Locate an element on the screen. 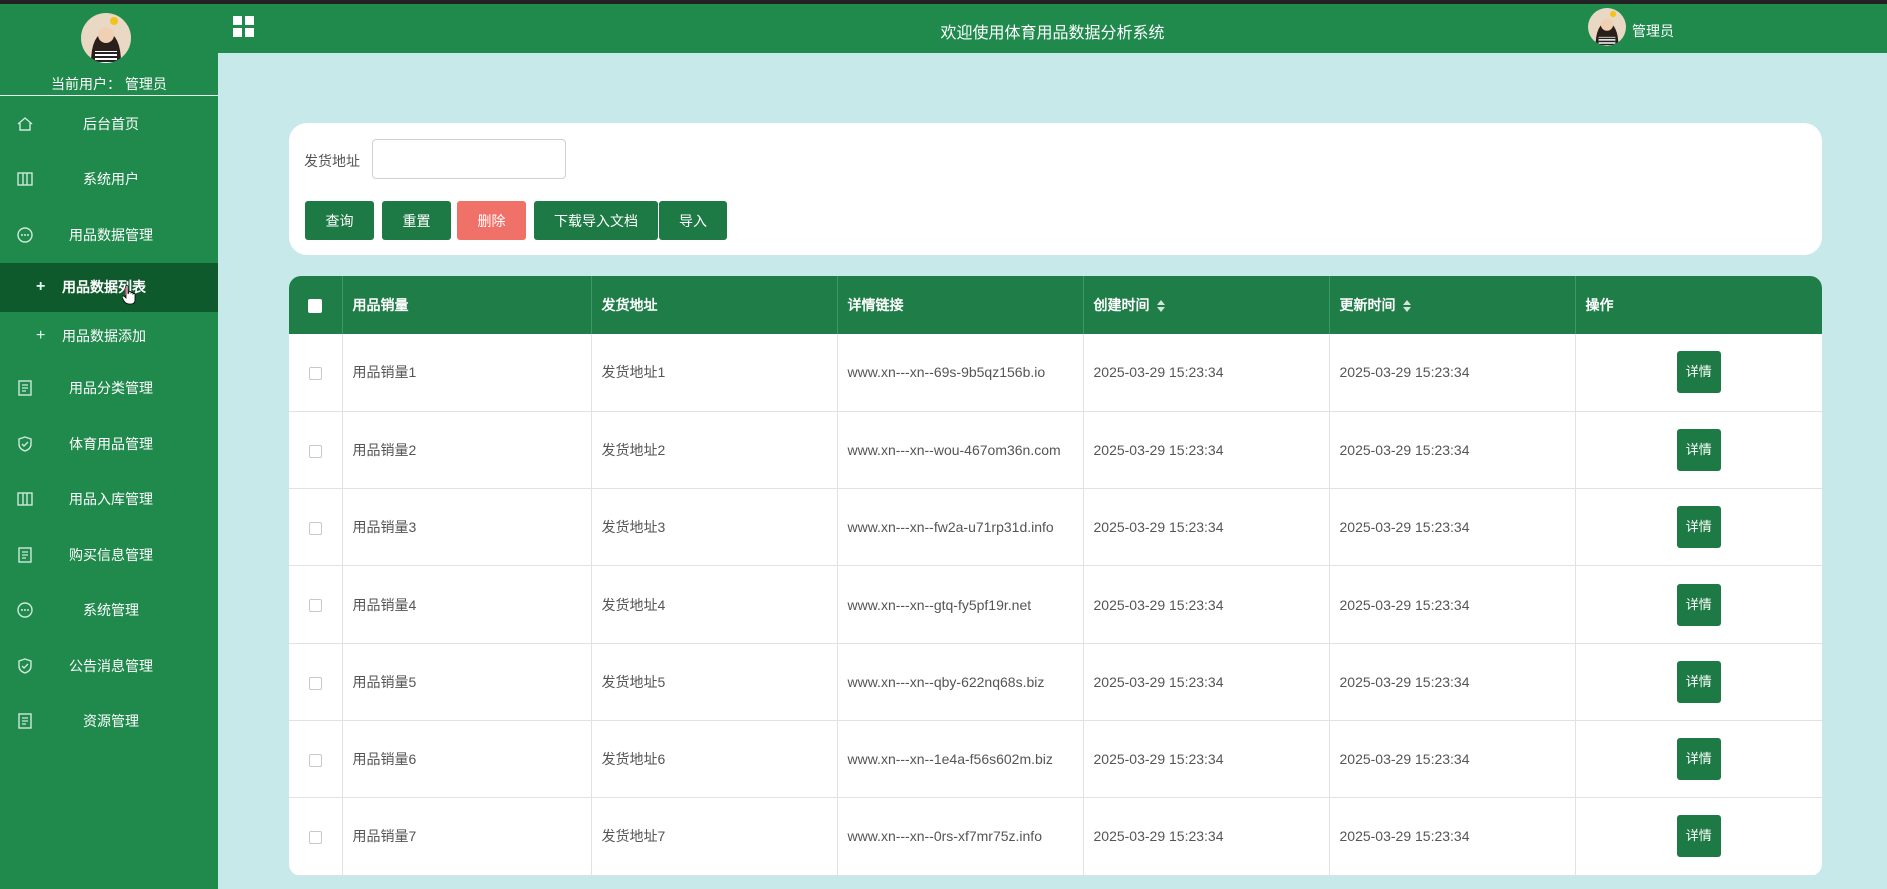 The image size is (1887, 889). cell-shipping-address: 发货地址7 is located at coordinates (714, 836).